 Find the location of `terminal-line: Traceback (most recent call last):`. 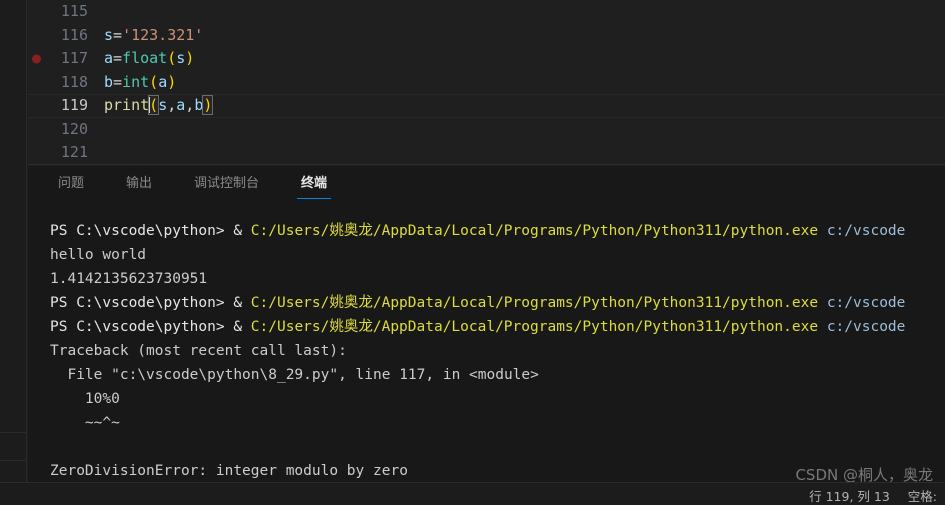

terminal-line: Traceback (most recent call last): is located at coordinates (497, 351).